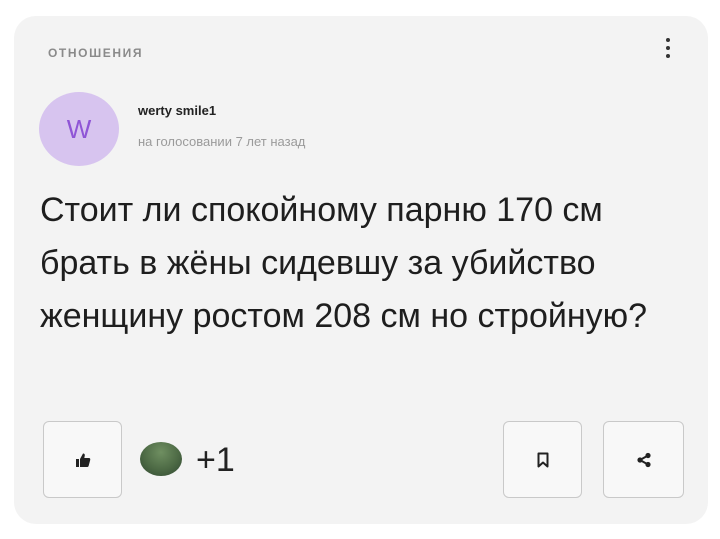  I want to click on reaction-count: +1, so click(215, 460).